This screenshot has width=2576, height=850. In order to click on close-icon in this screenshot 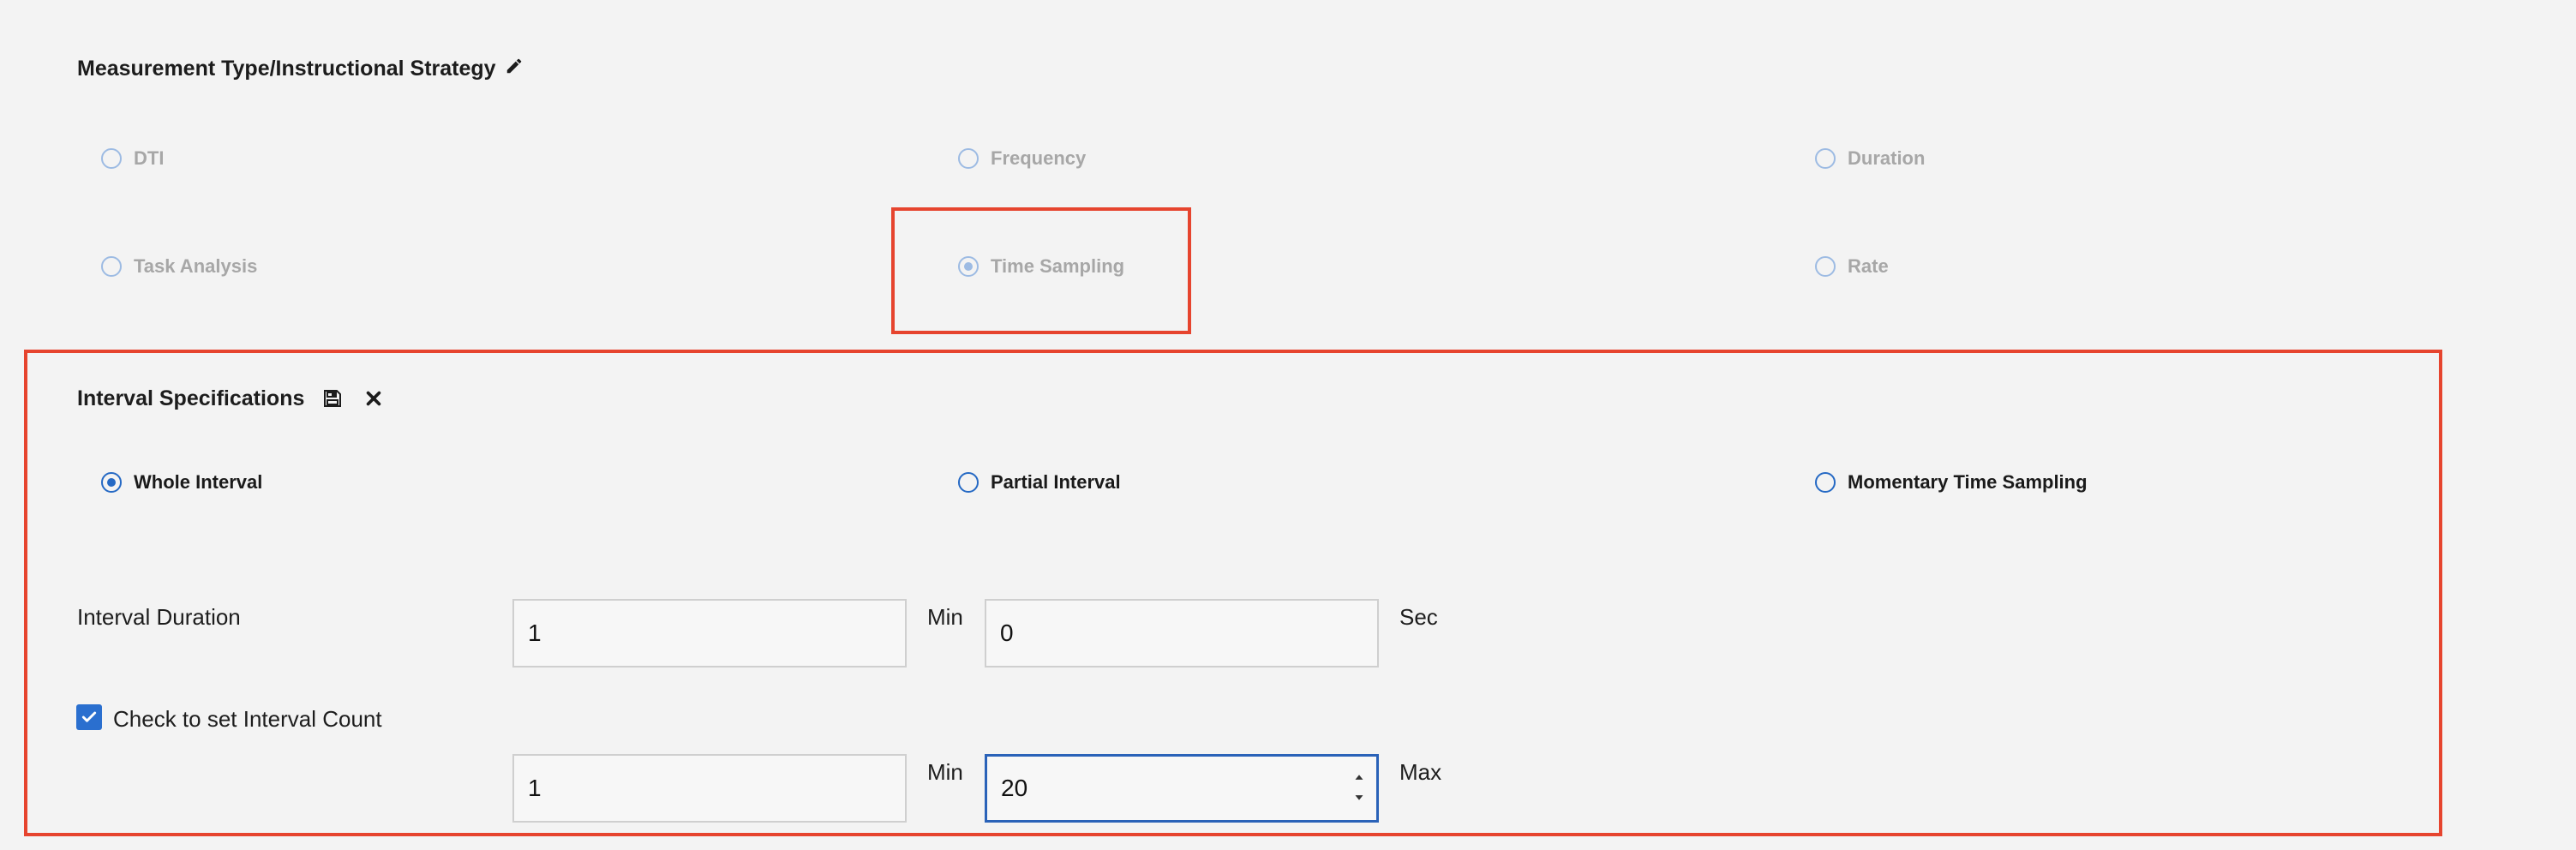, I will do `click(373, 398)`.